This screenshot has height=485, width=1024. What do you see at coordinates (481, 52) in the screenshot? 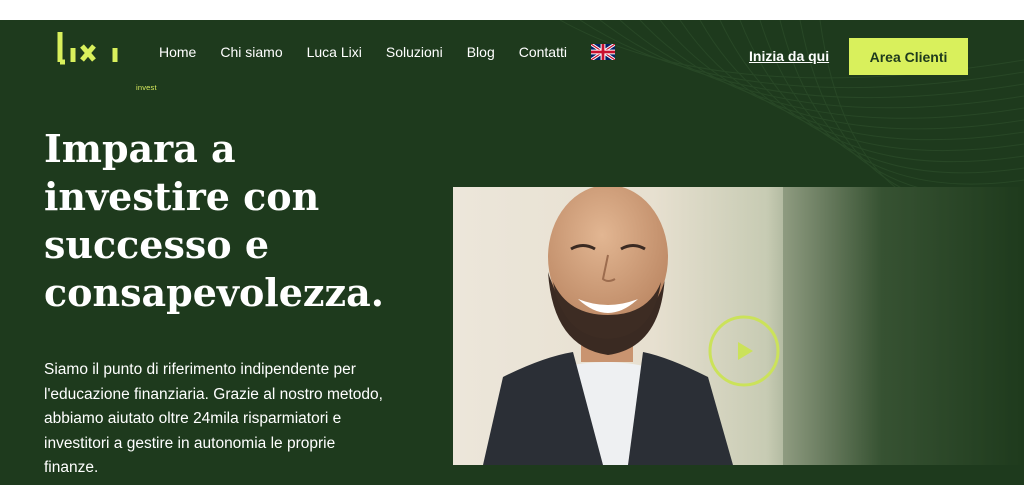
I see `nav-item-blog: Blog` at bounding box center [481, 52].